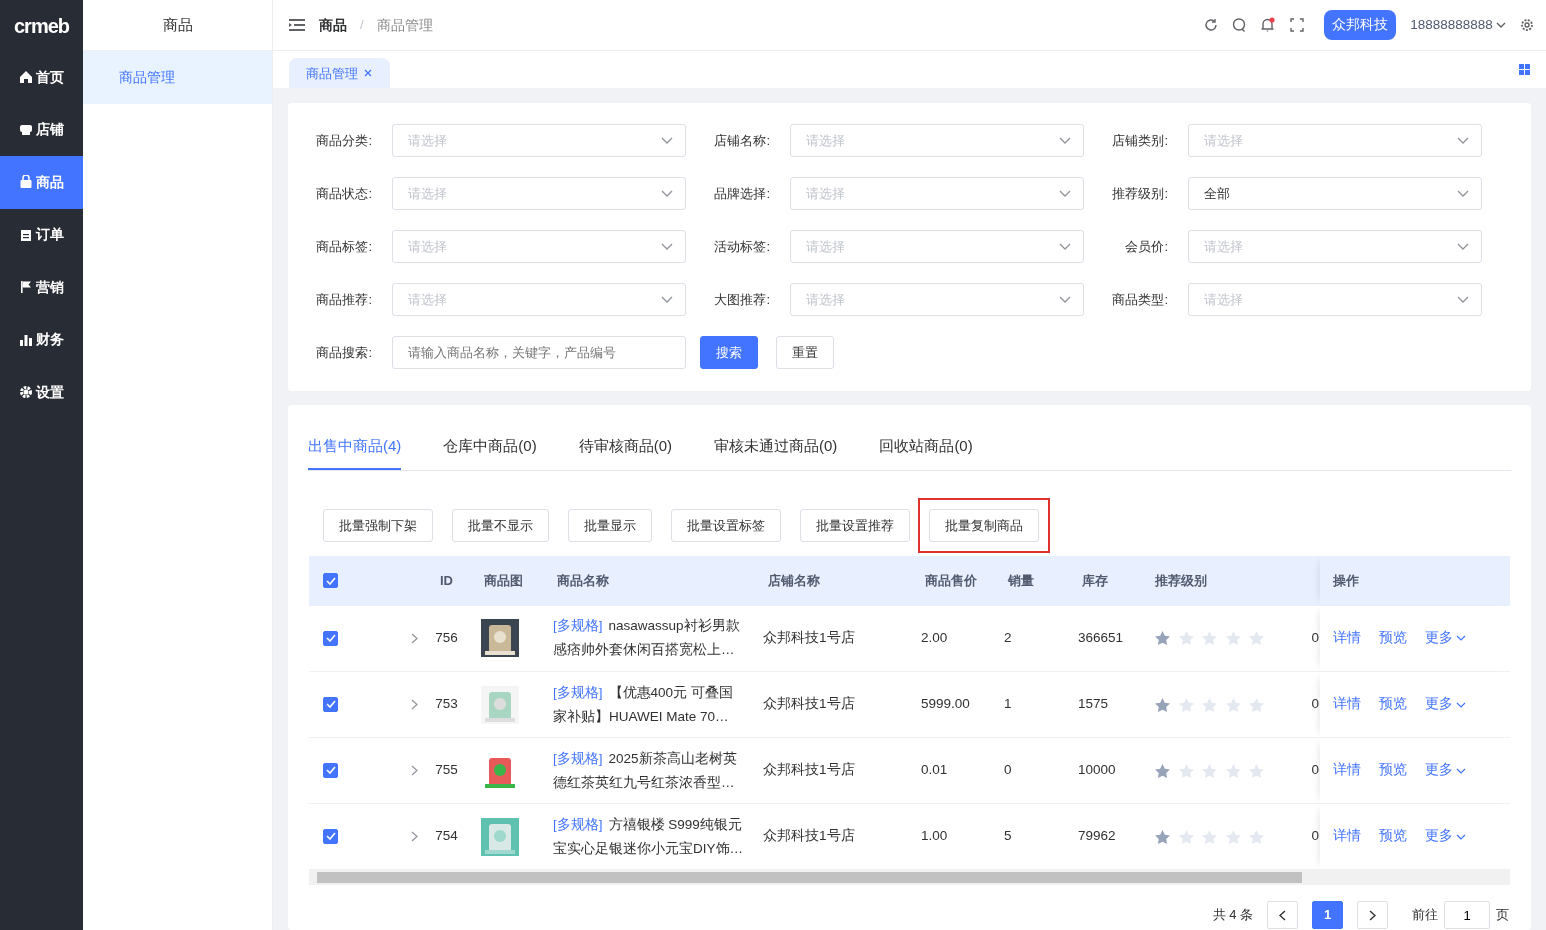  Describe the element at coordinates (1527, 25) in the screenshot. I see `settings-icon` at that location.